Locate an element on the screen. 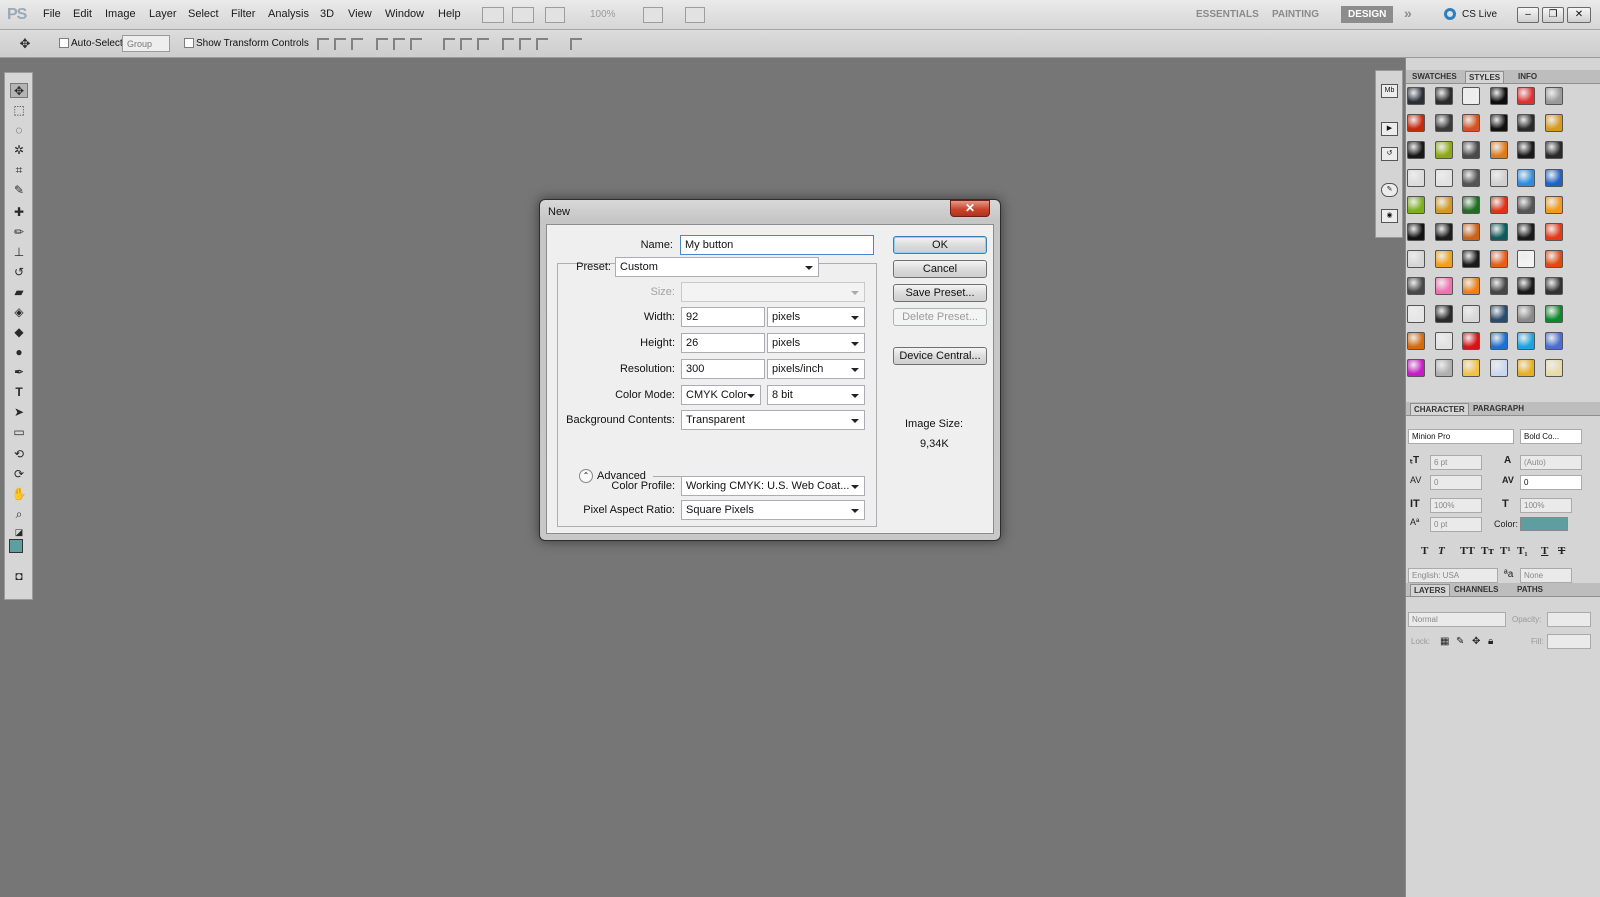 The width and height of the screenshot is (1600, 897). workspace-design: DESIGN is located at coordinates (1367, 14).